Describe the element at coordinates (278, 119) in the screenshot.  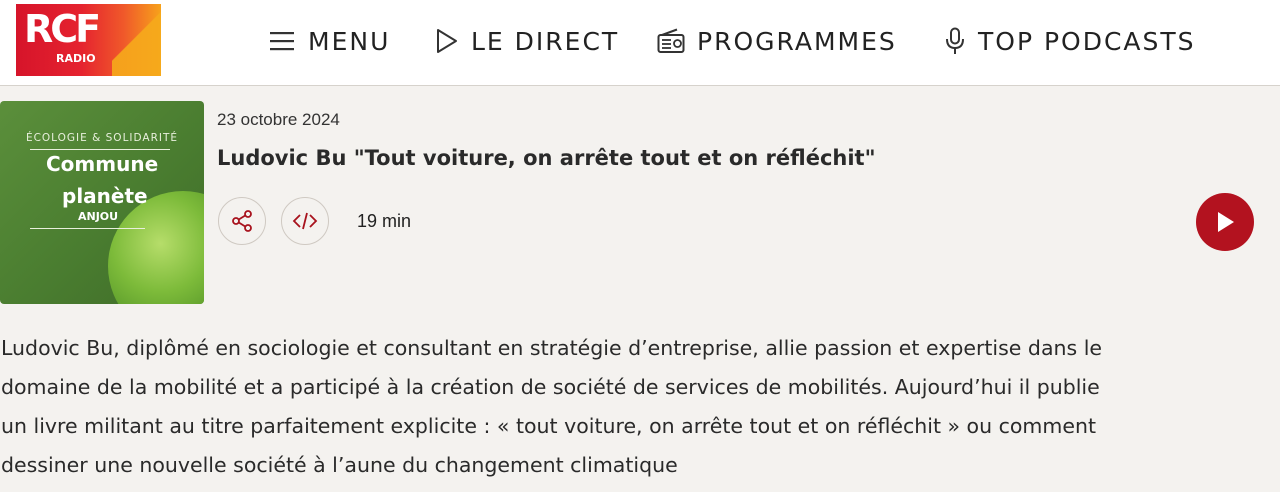
I see `episode-date: 23 octobre 2024` at that location.